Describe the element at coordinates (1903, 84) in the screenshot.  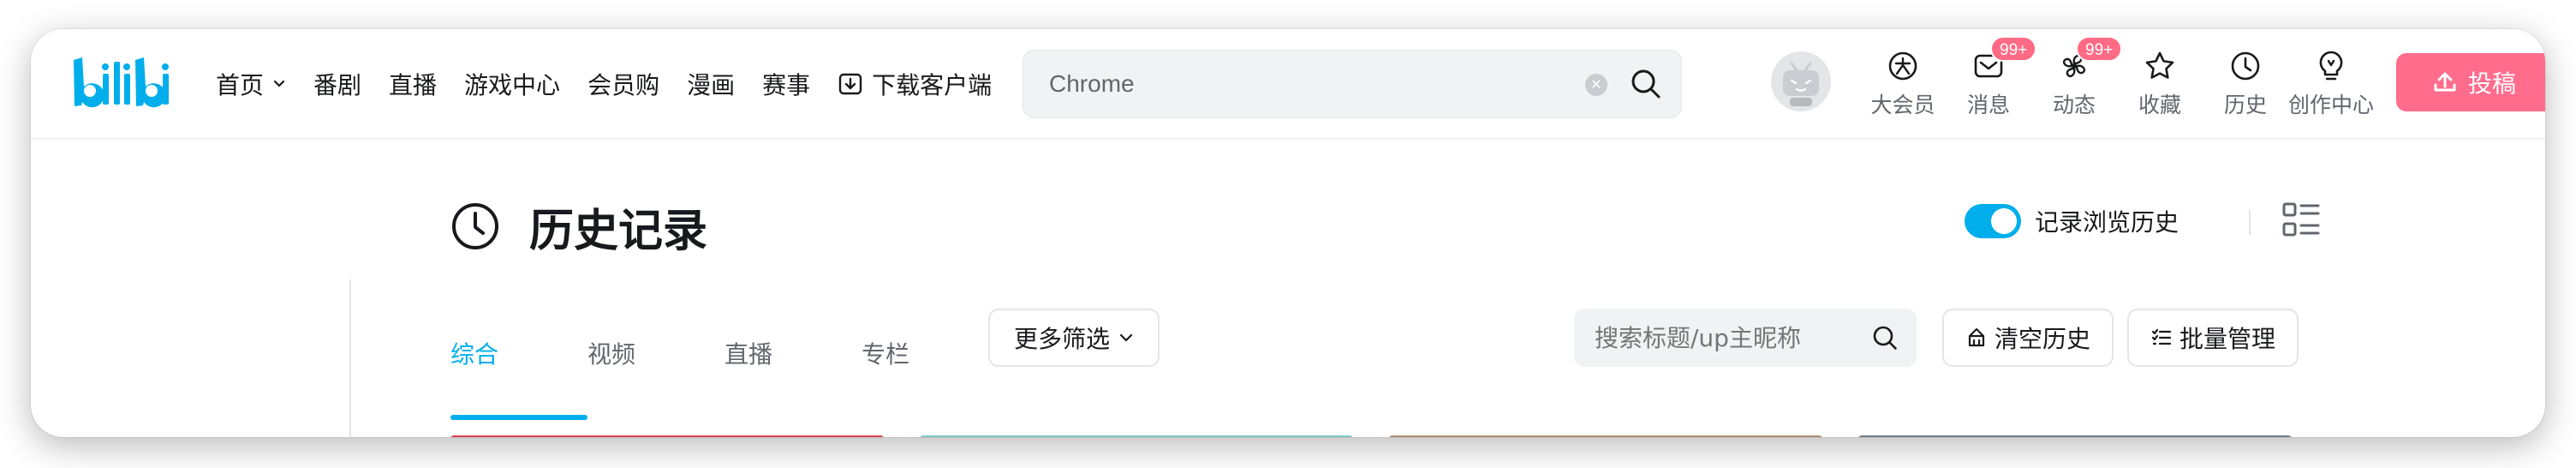
I see `entry-vip: 大会员` at that location.